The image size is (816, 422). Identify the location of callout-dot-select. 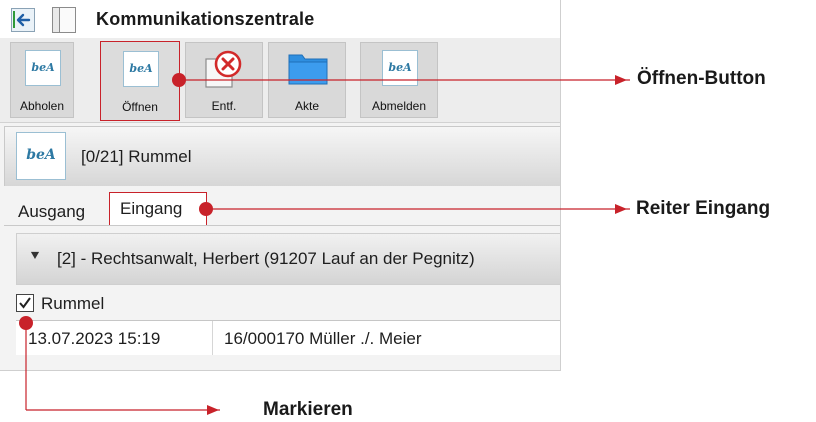
(26, 323).